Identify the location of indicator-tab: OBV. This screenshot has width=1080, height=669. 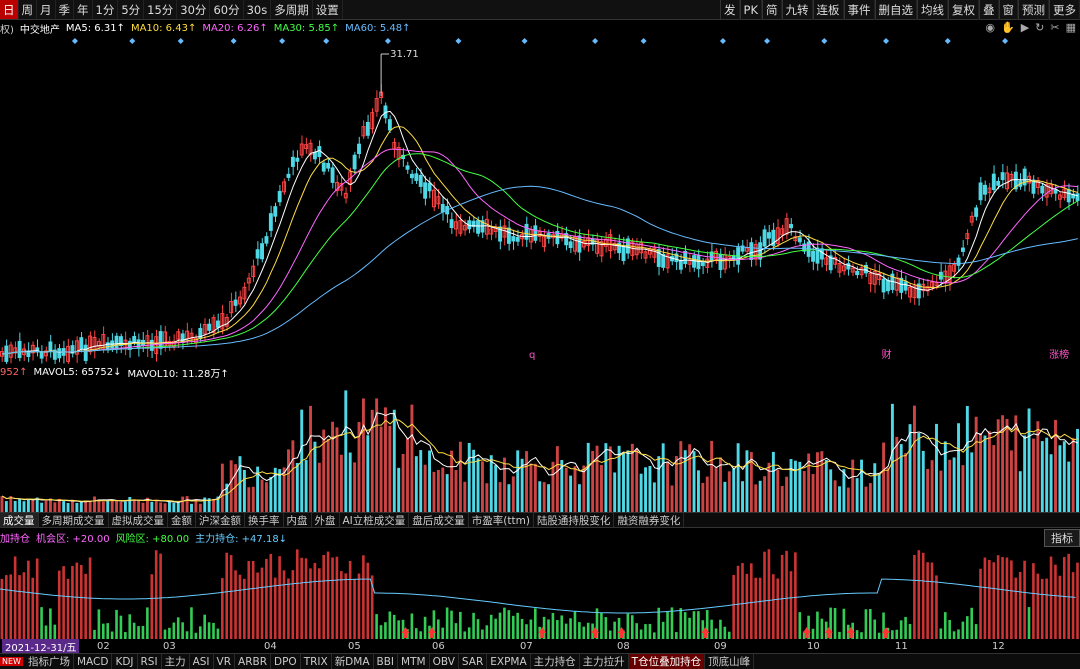
(444, 661).